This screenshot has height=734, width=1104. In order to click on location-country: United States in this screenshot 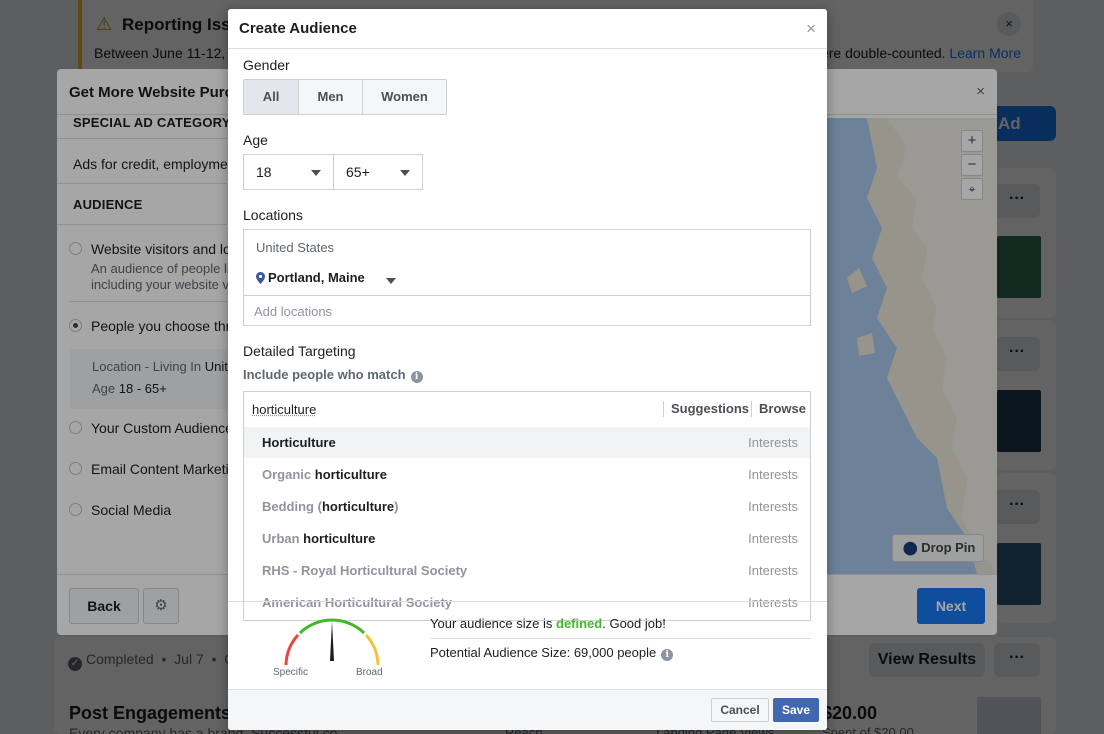, I will do `click(295, 247)`.